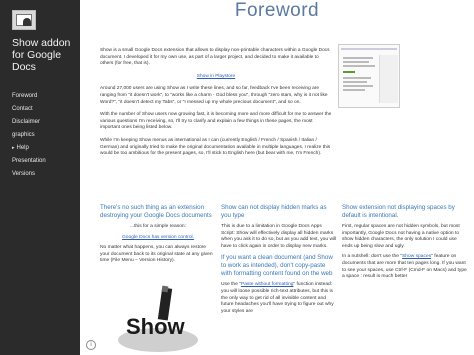 The width and height of the screenshot is (474, 355). I want to click on page-title: Foreword, so click(277, 10).